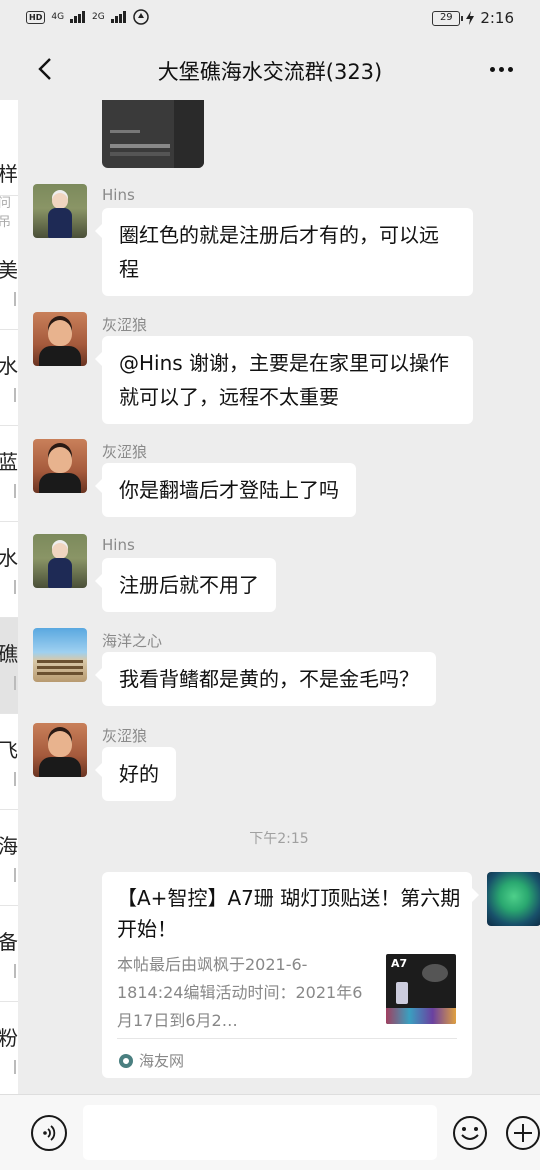  I want to click on list-item-char: 蓝, so click(9, 462).